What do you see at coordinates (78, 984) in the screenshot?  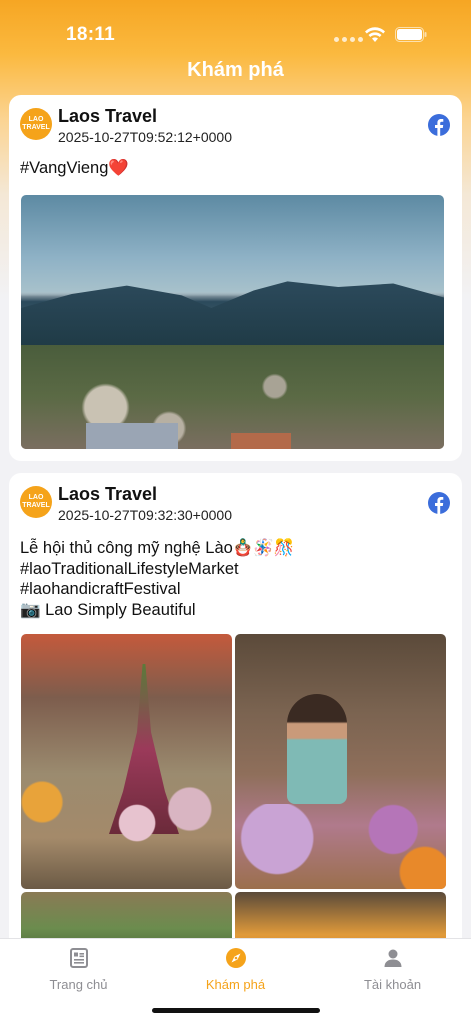 I see `tab-label: Trang chủ` at bounding box center [78, 984].